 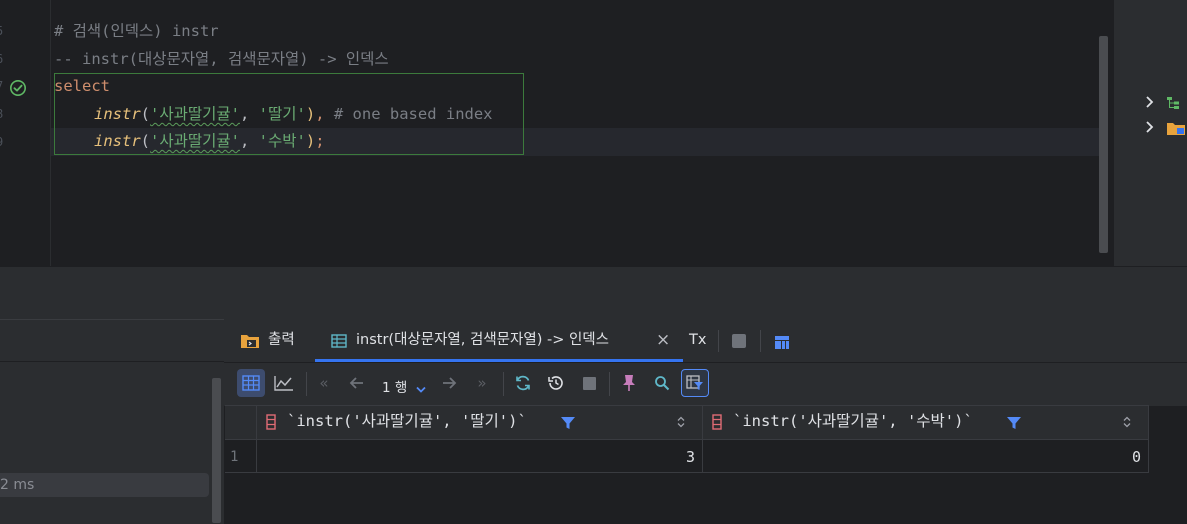 What do you see at coordinates (482, 340) in the screenshot?
I see `tab-result-instr: instr(대상문자열, 검색문자열) -> 인덱스` at bounding box center [482, 340].